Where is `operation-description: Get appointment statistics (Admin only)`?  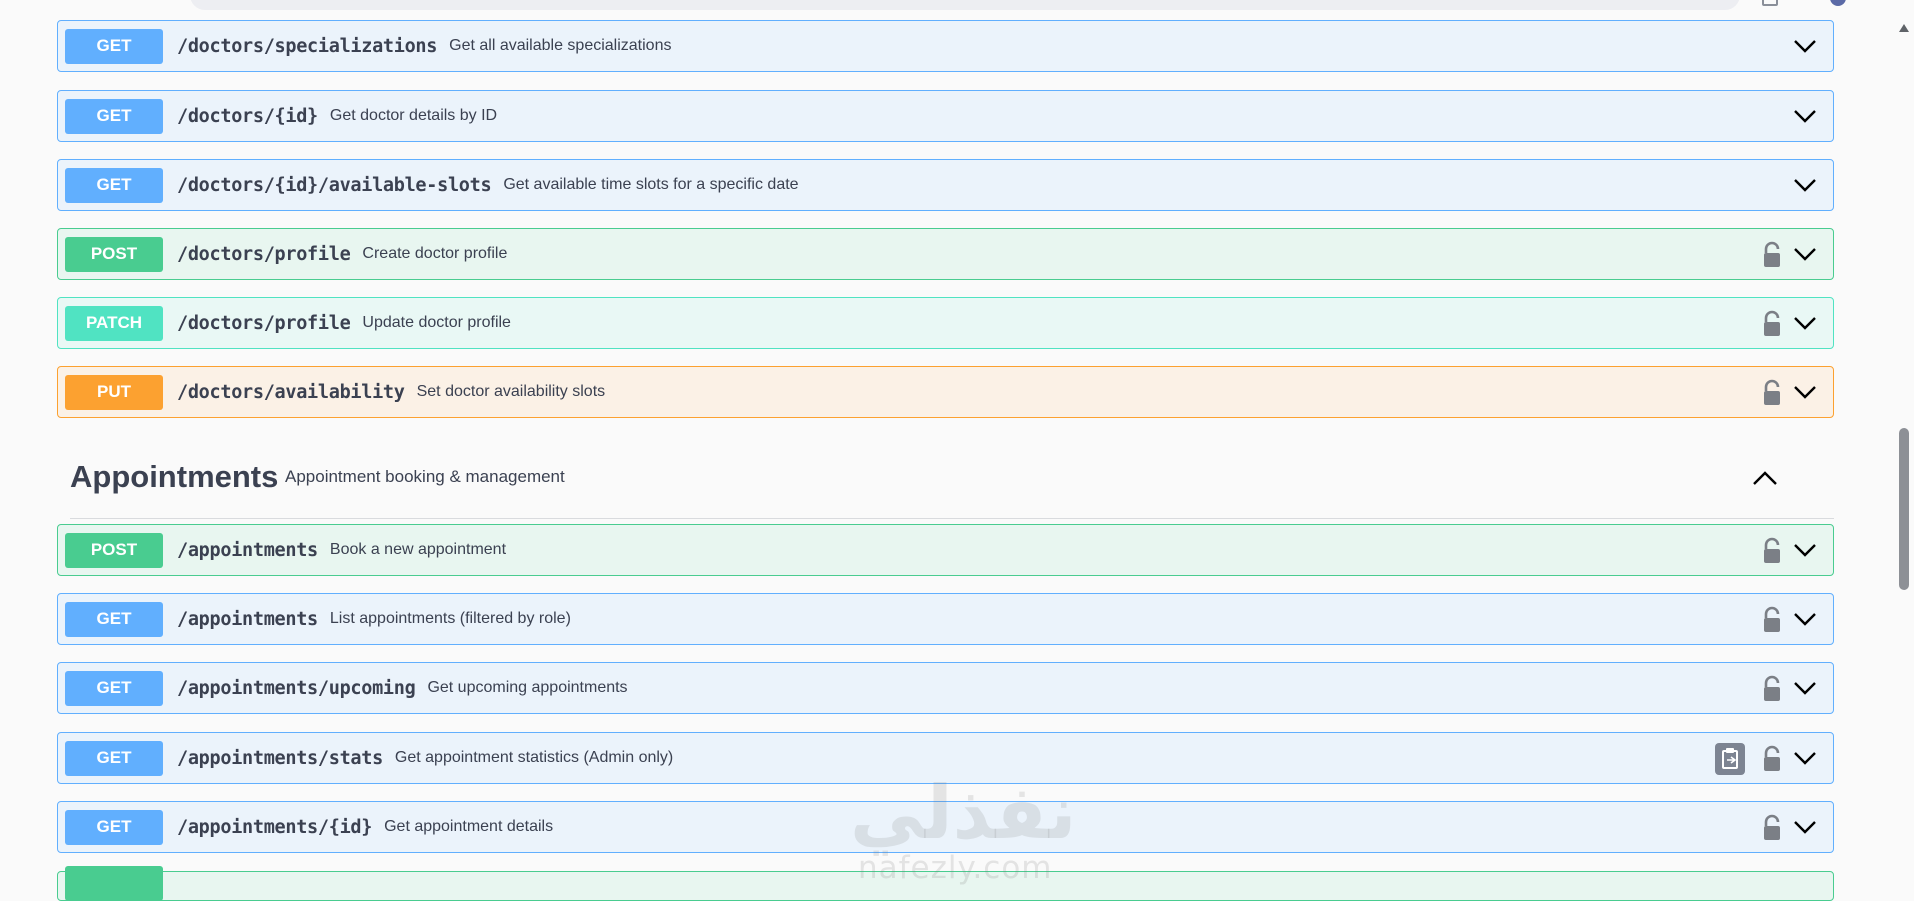
operation-description: Get appointment statistics (Admin only) is located at coordinates (534, 757).